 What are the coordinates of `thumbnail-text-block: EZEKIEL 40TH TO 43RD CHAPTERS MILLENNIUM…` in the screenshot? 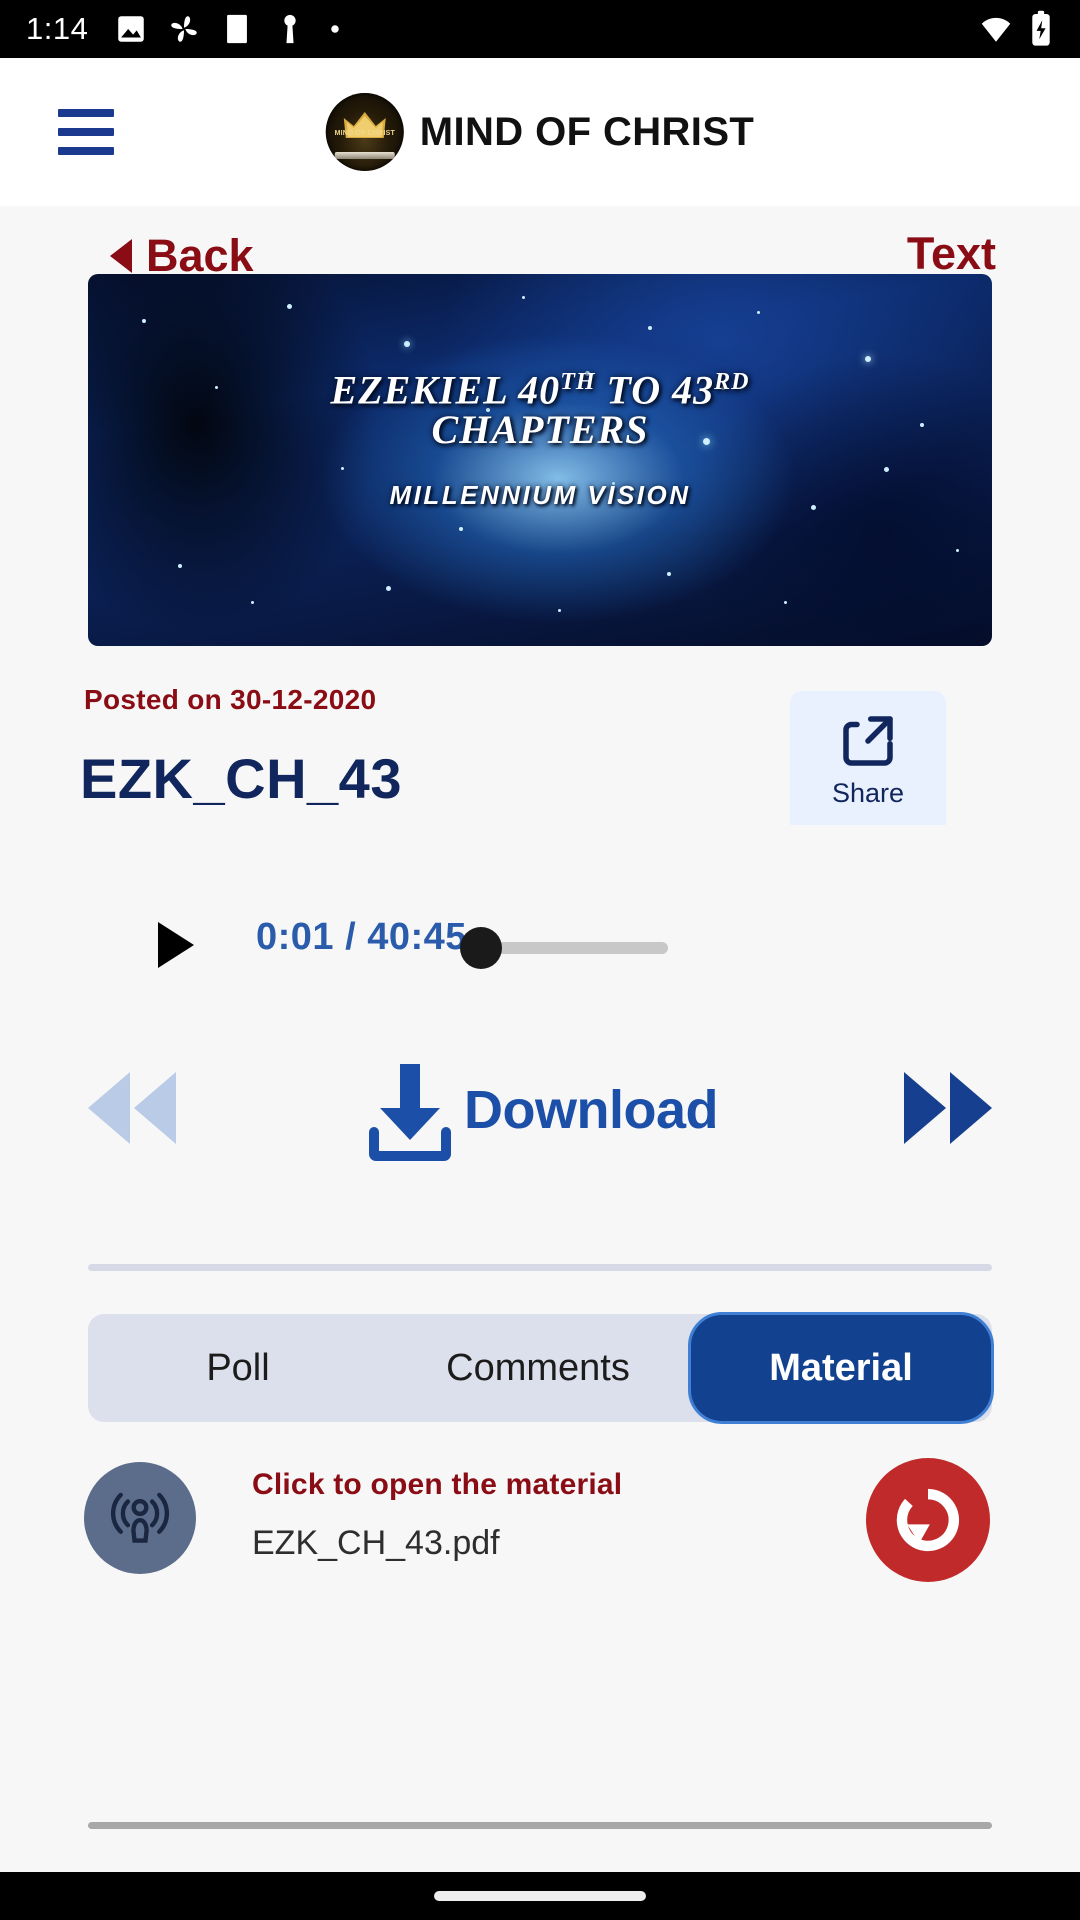 It's located at (540, 440).